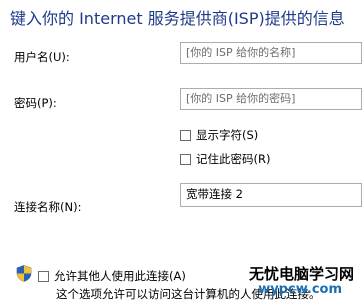 This screenshot has height=306, width=362. I want to click on username-label: 用户名(U):, so click(42, 57).